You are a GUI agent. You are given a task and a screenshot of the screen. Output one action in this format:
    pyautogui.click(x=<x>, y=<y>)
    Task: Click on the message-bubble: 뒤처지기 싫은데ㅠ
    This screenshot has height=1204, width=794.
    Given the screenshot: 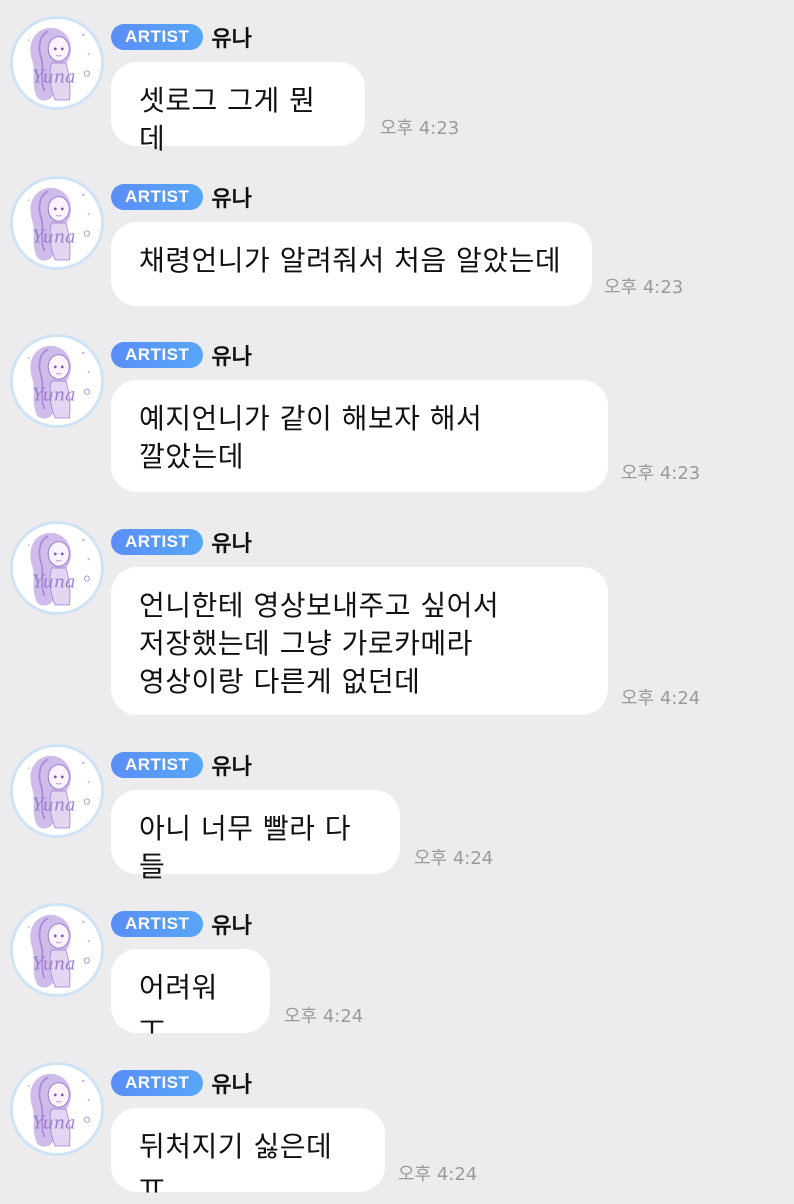 What is the action you would take?
    pyautogui.click(x=248, y=1154)
    